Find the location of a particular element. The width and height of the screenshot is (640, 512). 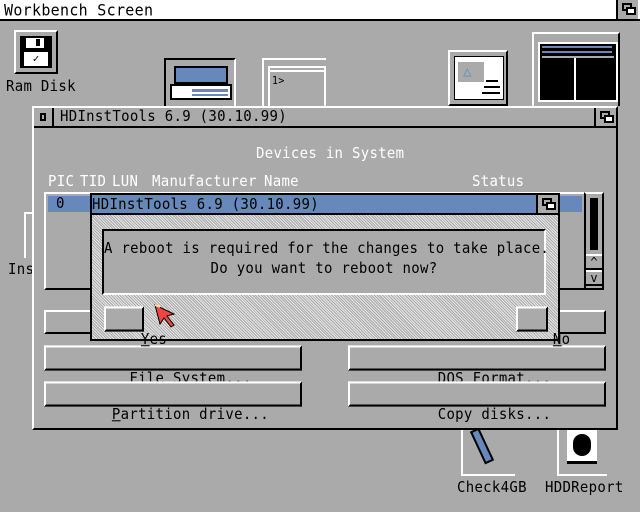

column-header-manufacturer: Manufacturer is located at coordinates (204, 182).